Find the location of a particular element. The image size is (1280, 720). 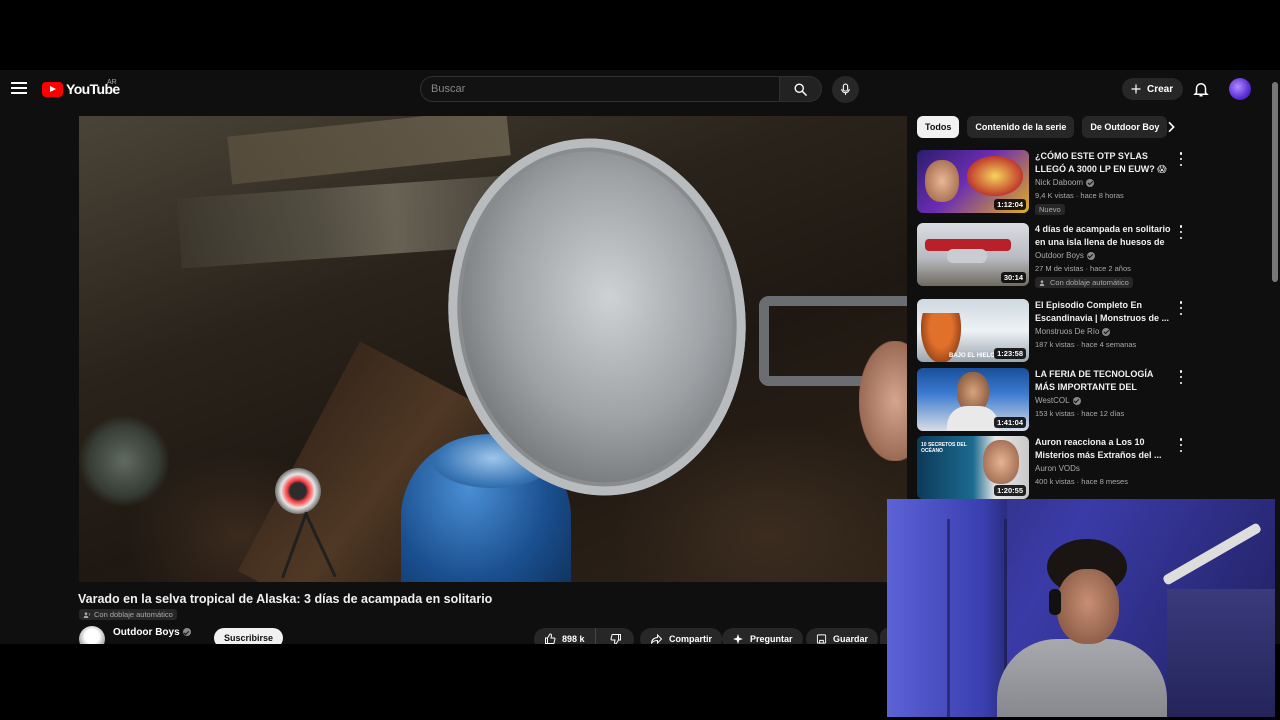

save-button: Guardar is located at coordinates (842, 636).